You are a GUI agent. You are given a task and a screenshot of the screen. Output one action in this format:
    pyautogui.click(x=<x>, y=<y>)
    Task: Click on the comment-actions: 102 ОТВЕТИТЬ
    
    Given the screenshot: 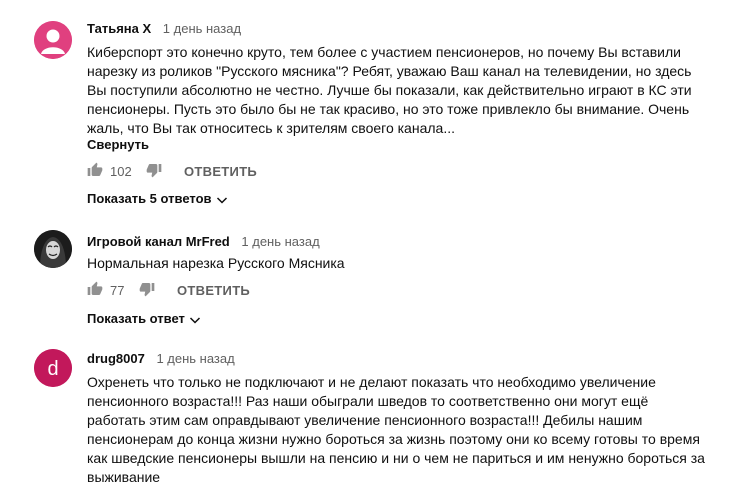 What is the action you would take?
    pyautogui.click(x=187, y=172)
    